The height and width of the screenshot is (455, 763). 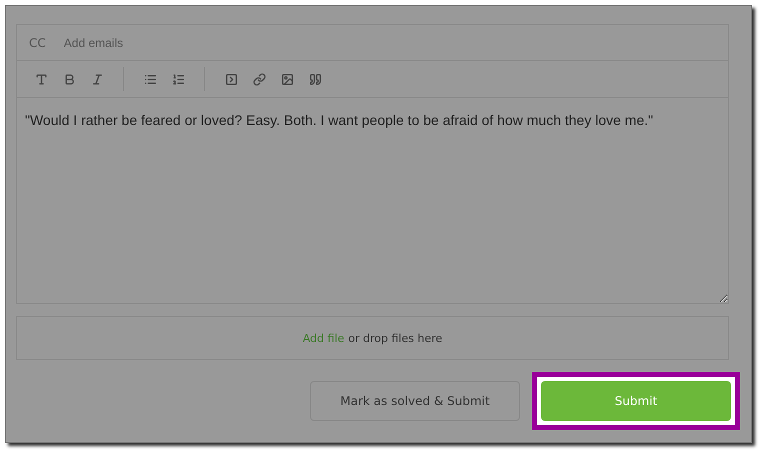 What do you see at coordinates (37, 43) in the screenshot?
I see `cc-label: CC` at bounding box center [37, 43].